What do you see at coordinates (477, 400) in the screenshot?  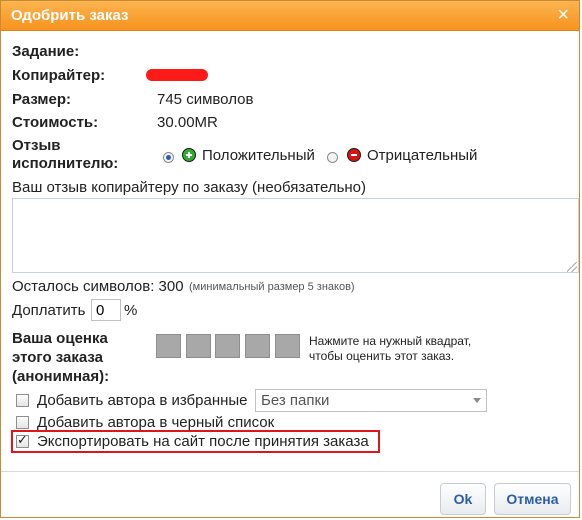 I see `chevron-down-icon` at bounding box center [477, 400].